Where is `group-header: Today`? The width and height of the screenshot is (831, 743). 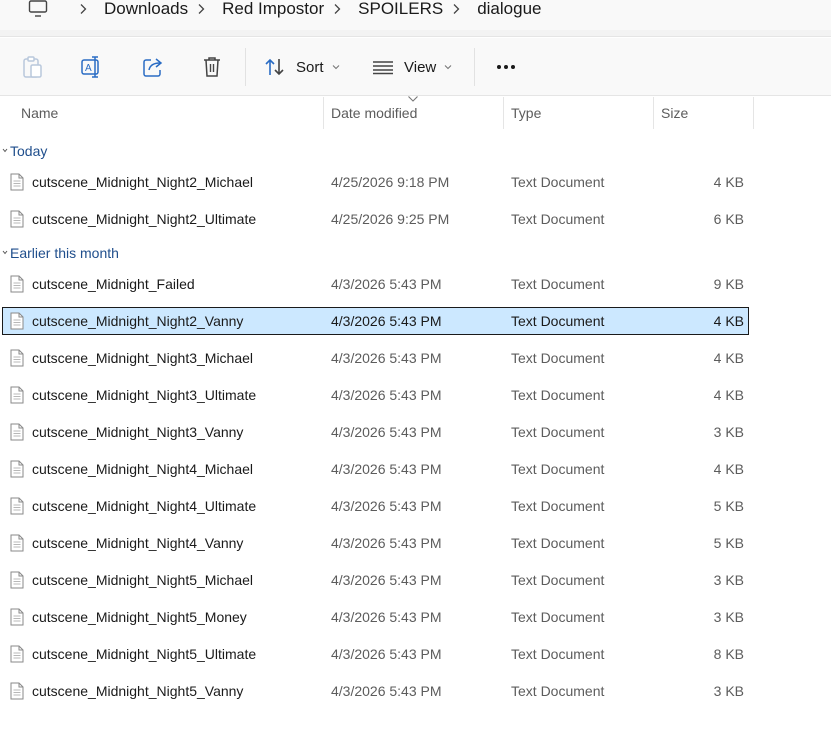
group-header: Today is located at coordinates (23, 151).